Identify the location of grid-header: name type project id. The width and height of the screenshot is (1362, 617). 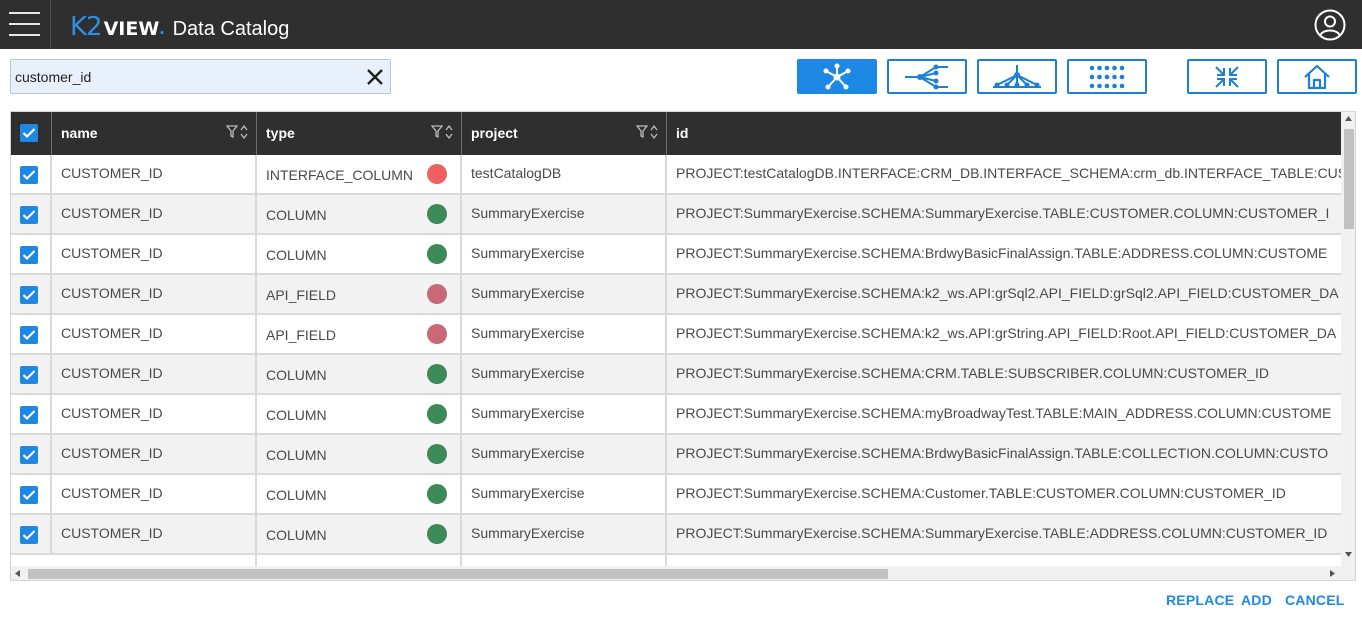
(676, 133).